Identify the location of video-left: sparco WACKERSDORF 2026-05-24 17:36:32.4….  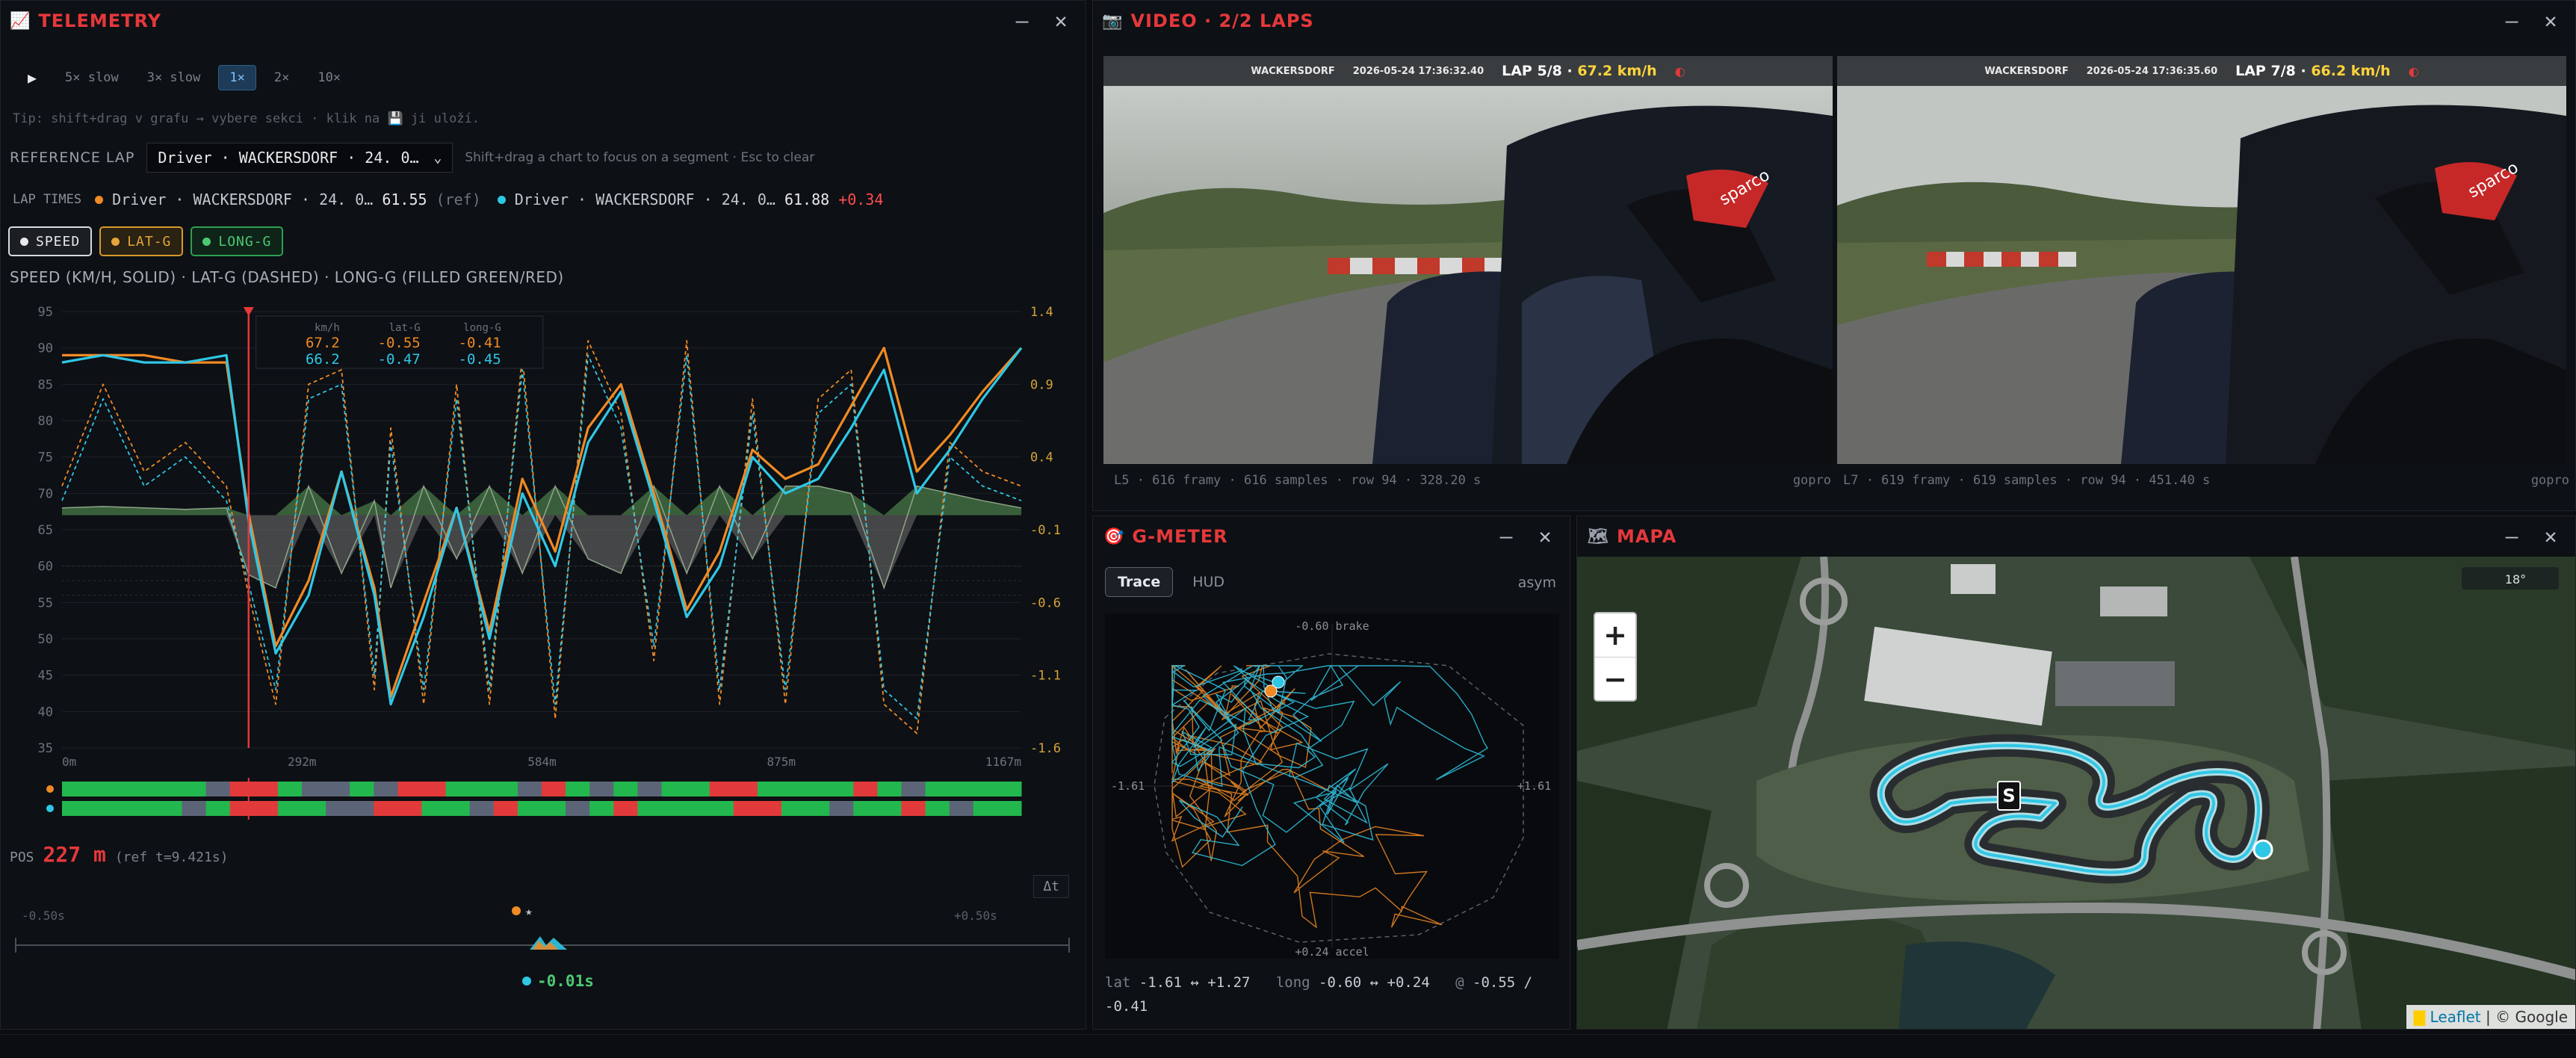
(1468, 260).